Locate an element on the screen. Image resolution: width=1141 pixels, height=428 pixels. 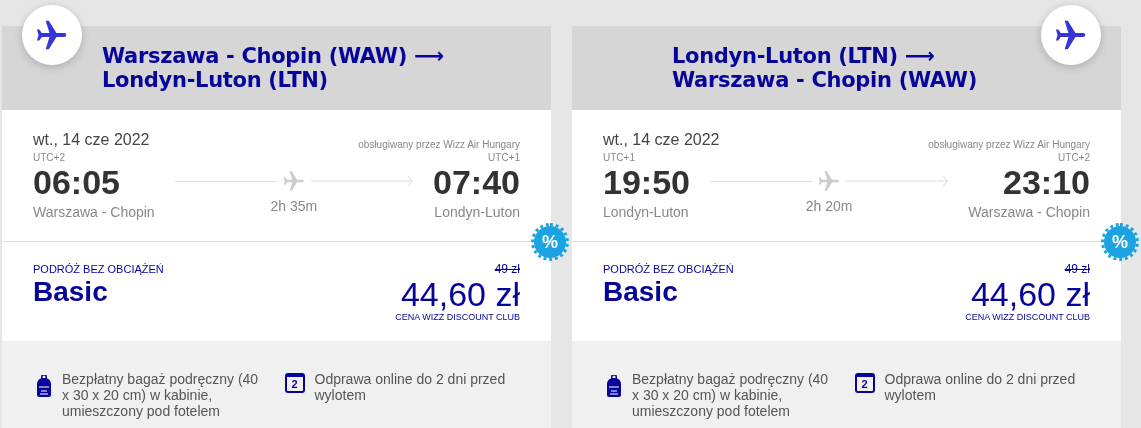
arrival-time: 23:10 is located at coordinates (1046, 182).